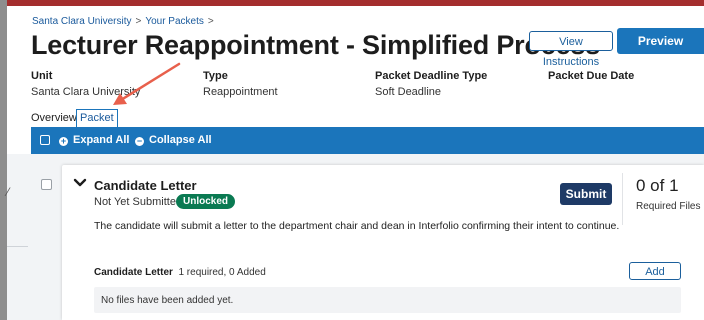  What do you see at coordinates (145, 185) in the screenshot?
I see `section-title: Candidate Letter` at bounding box center [145, 185].